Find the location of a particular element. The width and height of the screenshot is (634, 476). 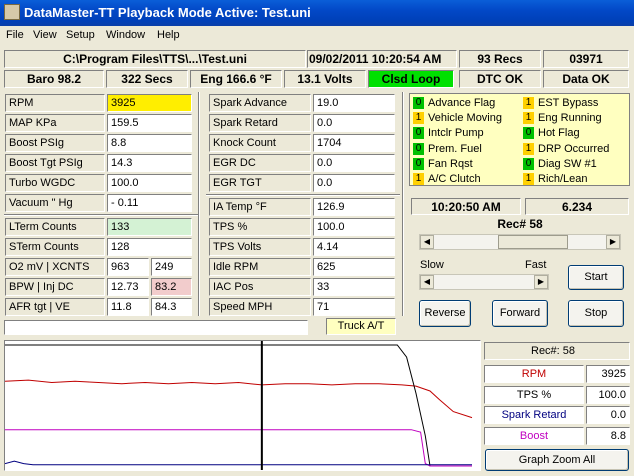

param-value: 126.9 is located at coordinates (354, 207).